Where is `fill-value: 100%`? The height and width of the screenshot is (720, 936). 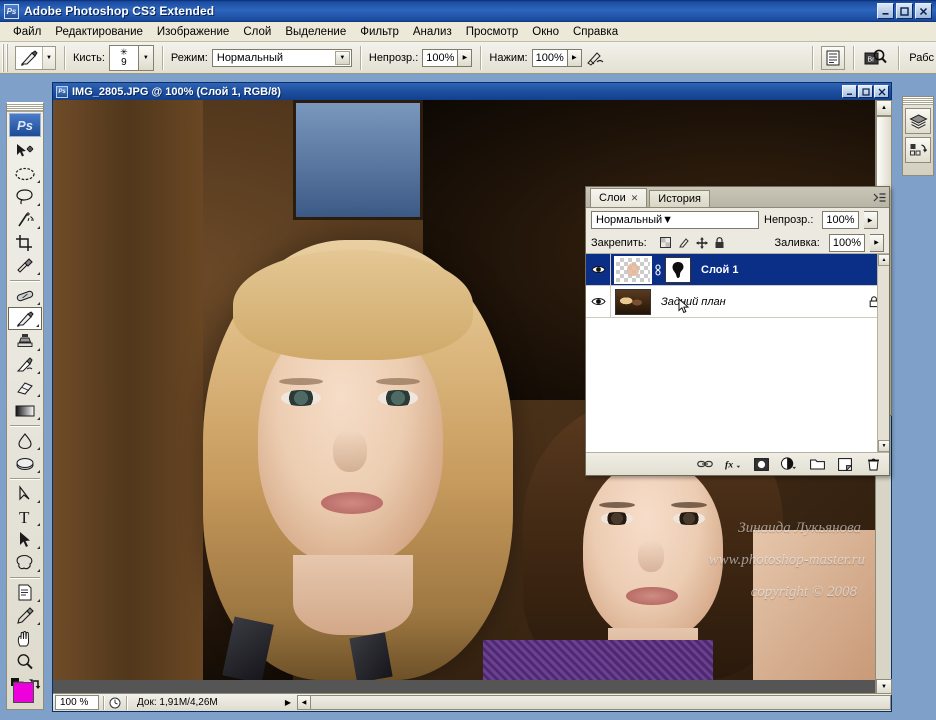
fill-value: 100% is located at coordinates (846, 242).